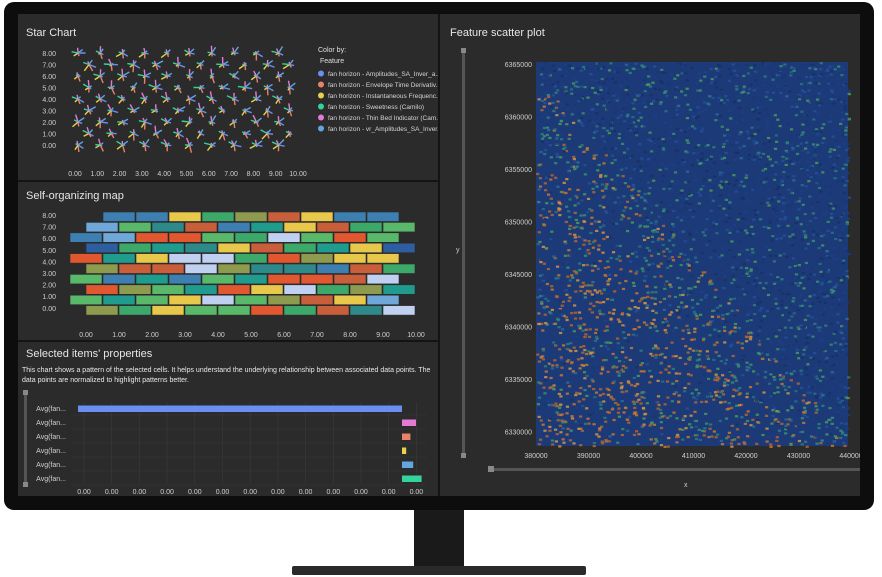  What do you see at coordinates (376, 107) in the screenshot?
I see `legend-item-label: fan horizon - Sweetness (Camilo)` at bounding box center [376, 107].